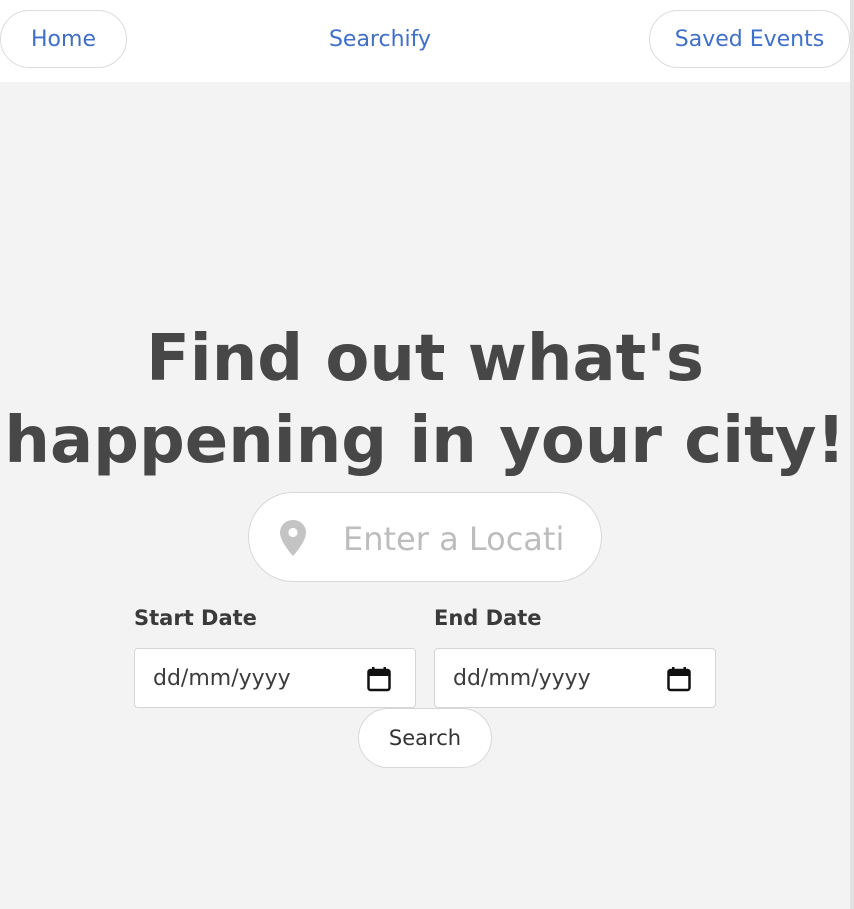 This screenshot has width=854, height=909. Describe the element at coordinates (380, 39) in the screenshot. I see `brand-link: Searchify` at that location.